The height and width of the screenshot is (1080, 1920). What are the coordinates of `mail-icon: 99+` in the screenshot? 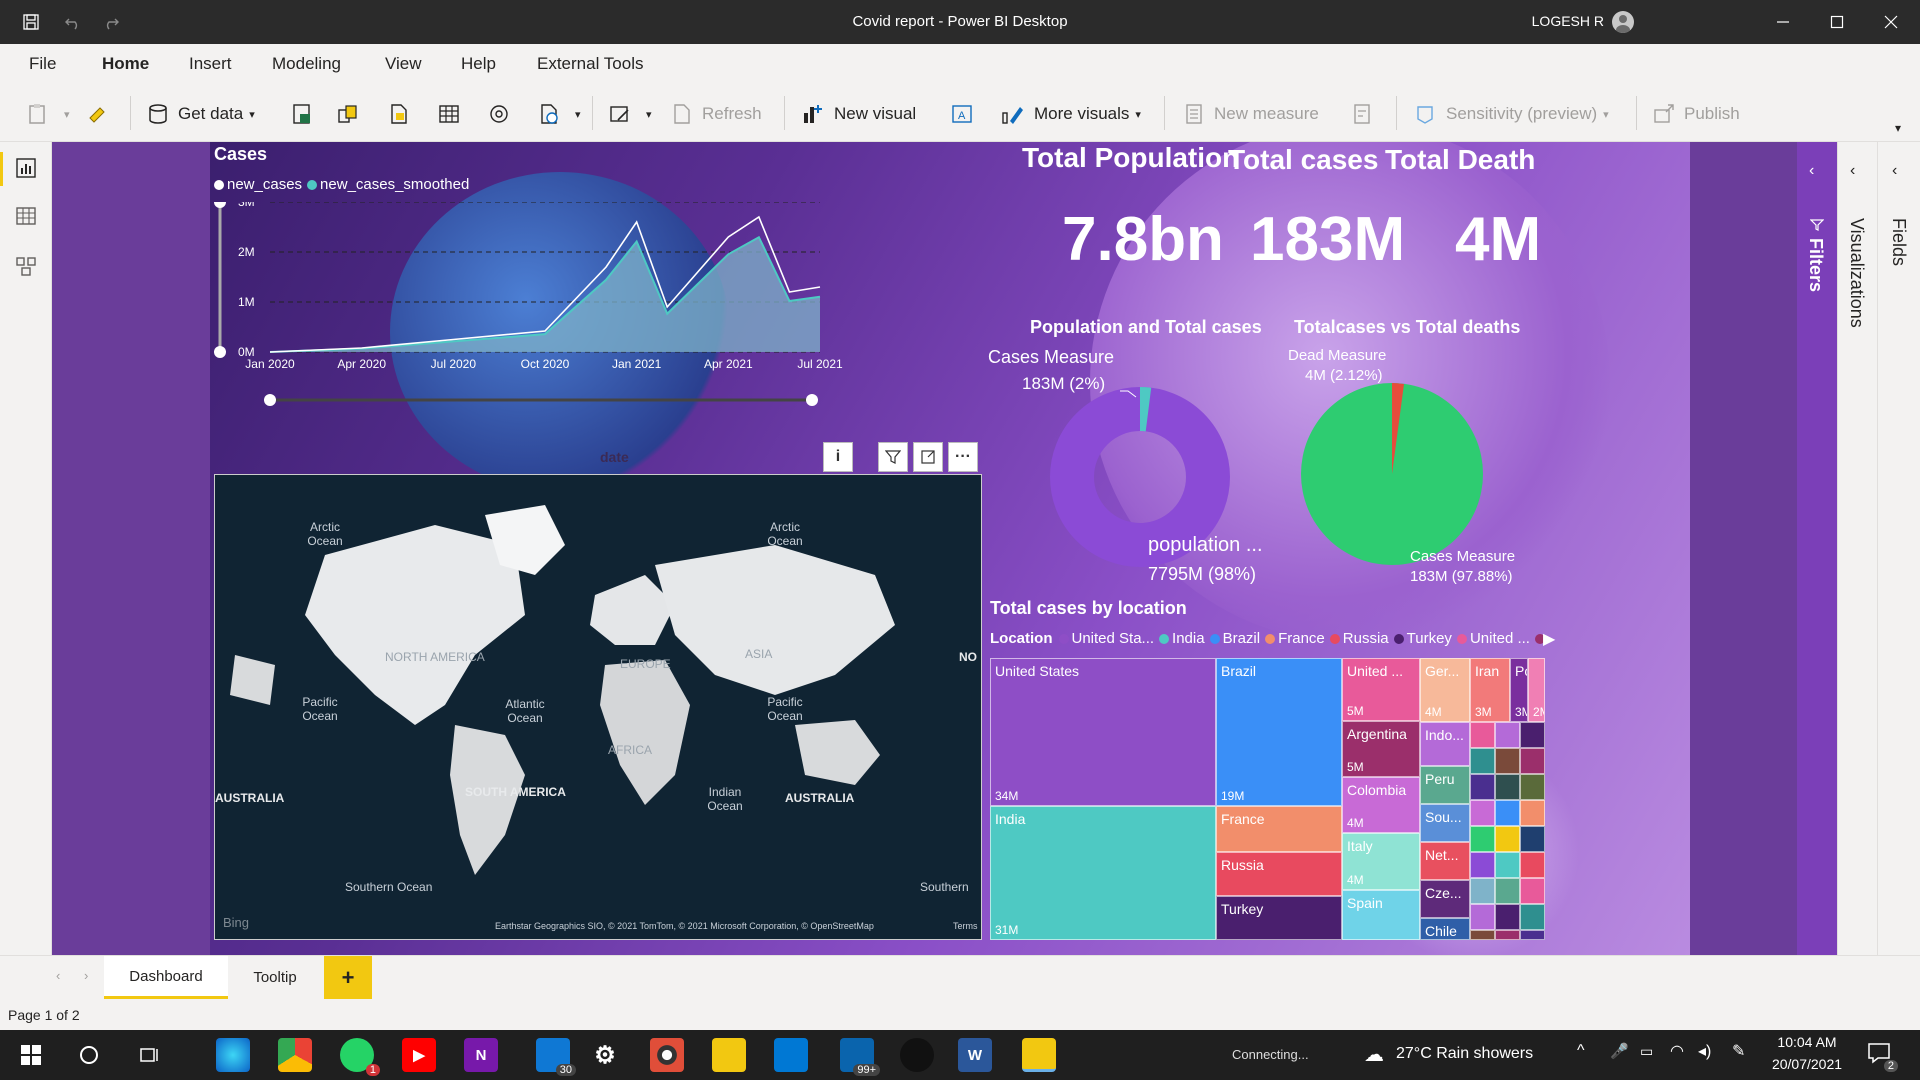 It's located at (860, 1057).